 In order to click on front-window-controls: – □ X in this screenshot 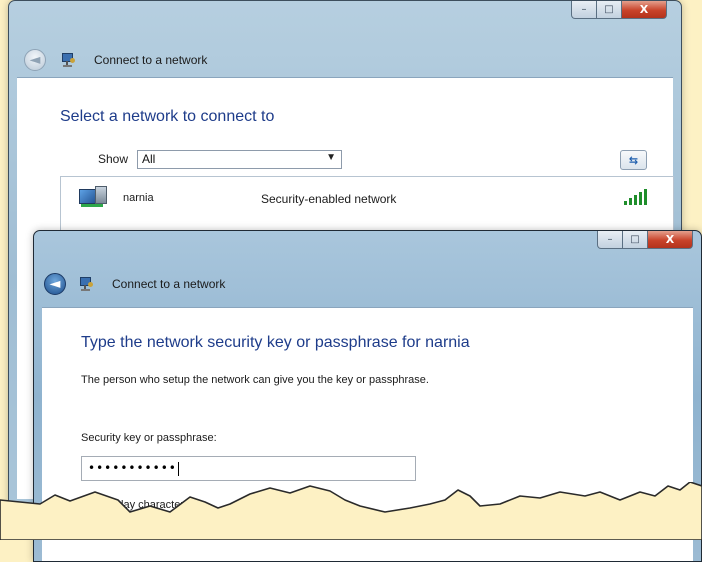, I will do `click(645, 240)`.